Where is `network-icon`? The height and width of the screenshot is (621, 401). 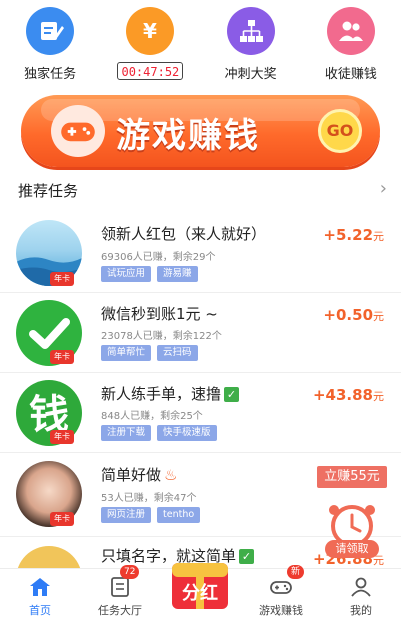 network-icon is located at coordinates (250, 31).